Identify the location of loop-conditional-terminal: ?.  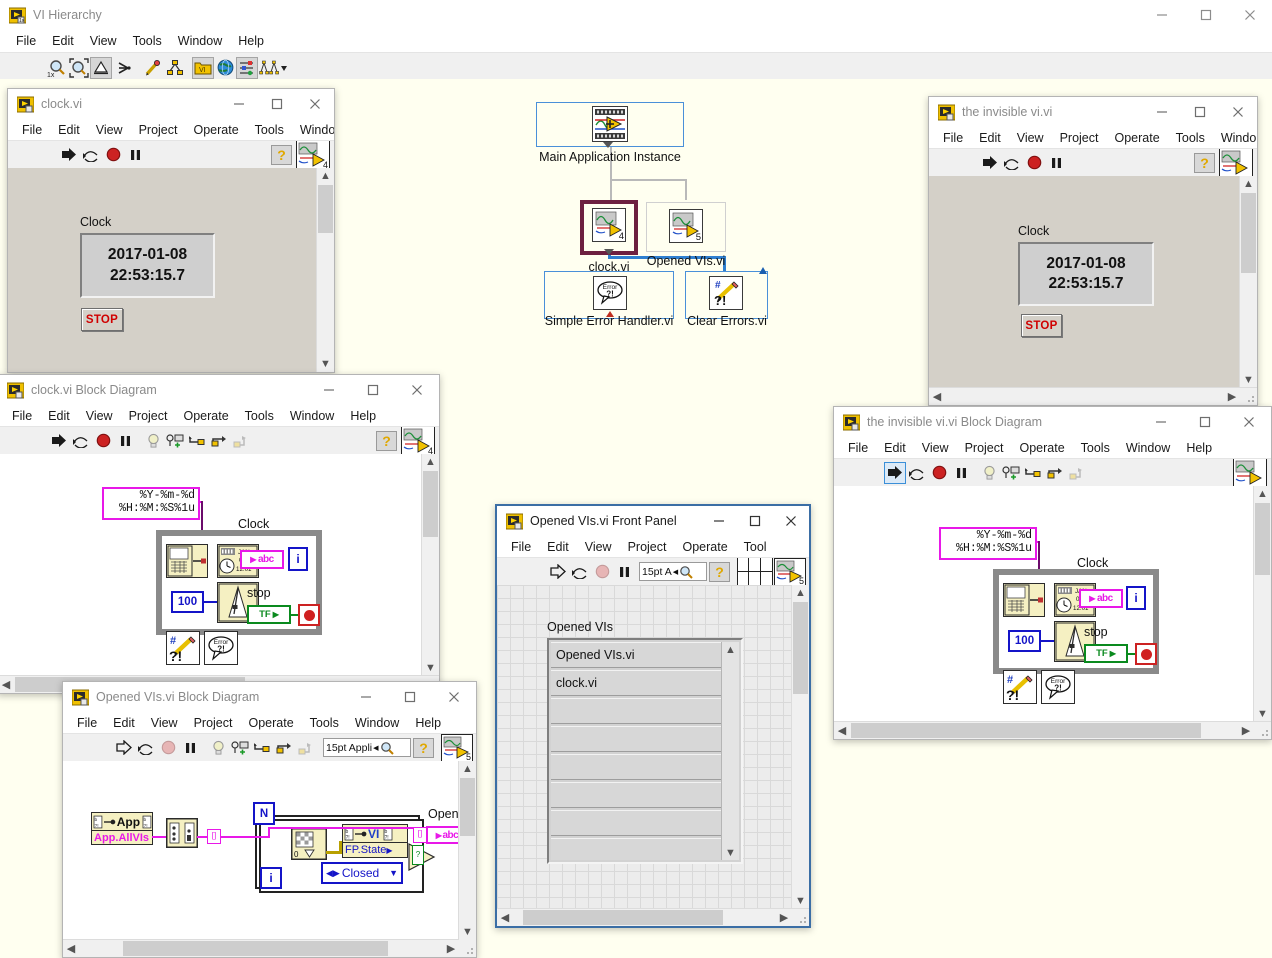
(418, 855).